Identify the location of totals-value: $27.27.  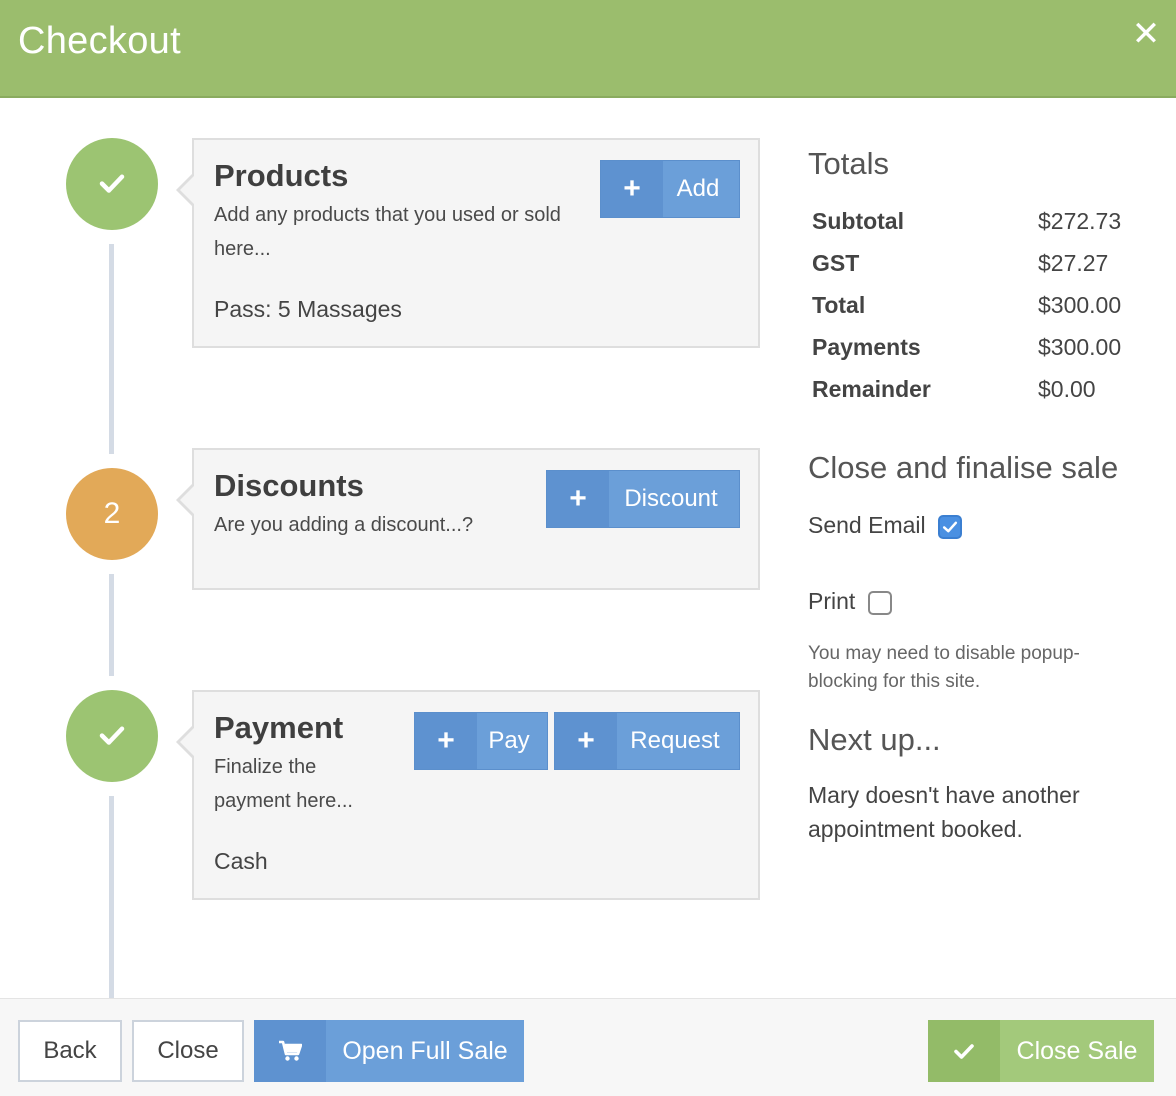
(1073, 263).